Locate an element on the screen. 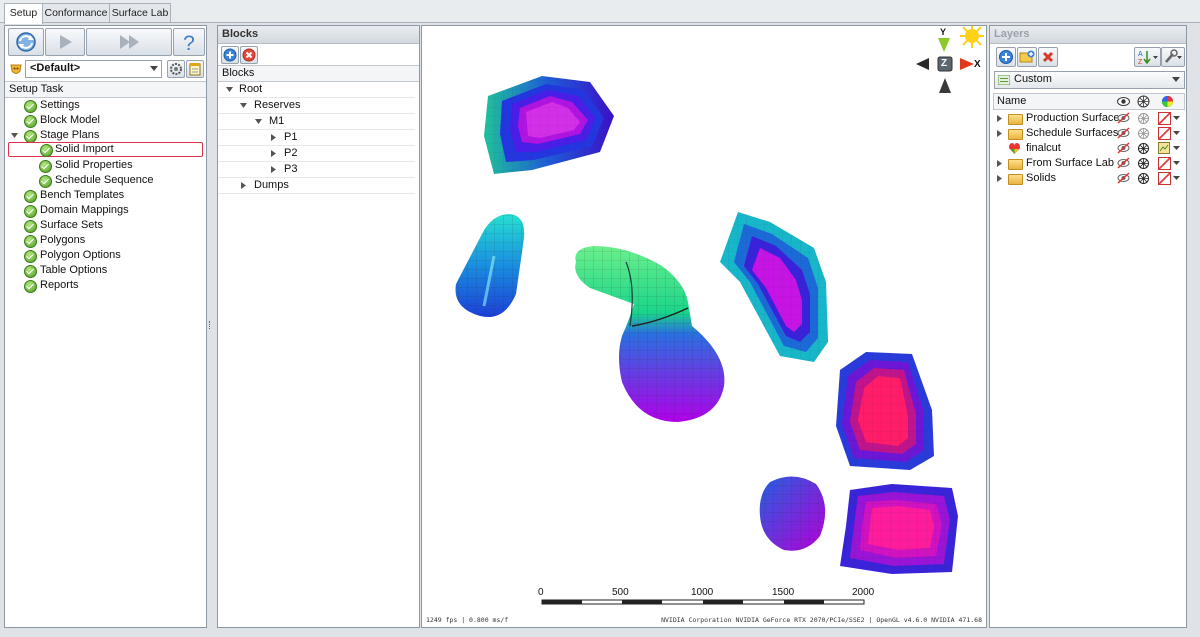 The width and height of the screenshot is (1200, 637). task-schedule-sequence: Schedule Sequence is located at coordinates (105, 180).